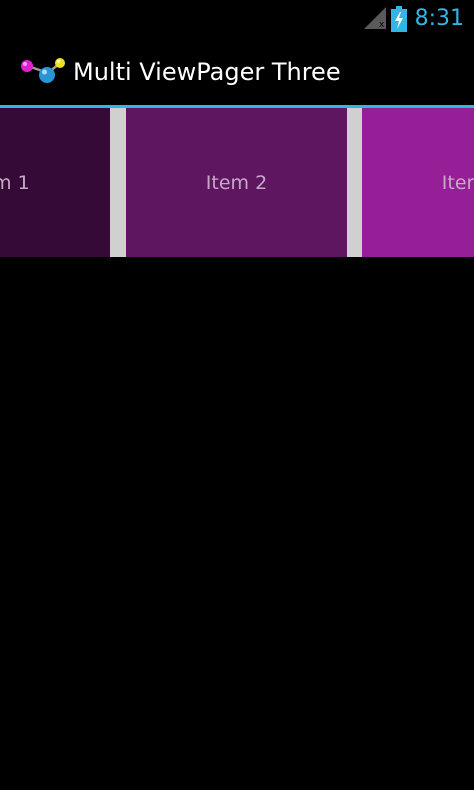 This screenshot has height=790, width=474. What do you see at coordinates (439, 18) in the screenshot?
I see `status-time: 8:31` at bounding box center [439, 18].